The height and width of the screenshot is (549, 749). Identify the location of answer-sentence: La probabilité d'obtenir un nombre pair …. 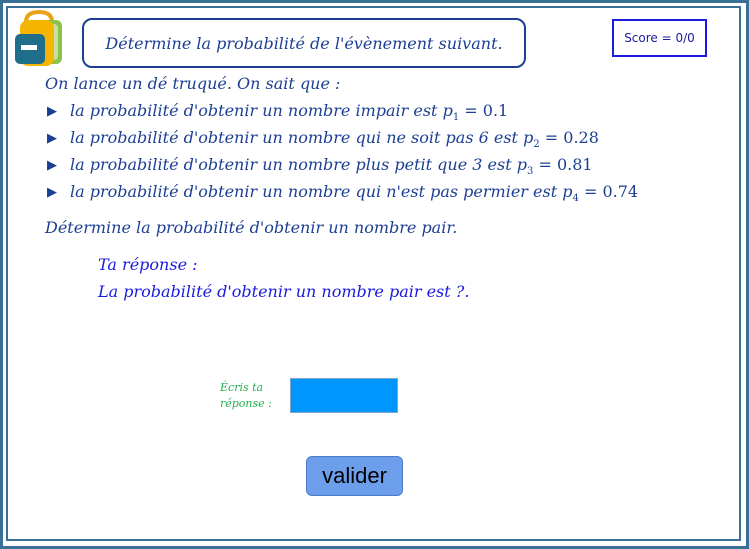
(284, 291).